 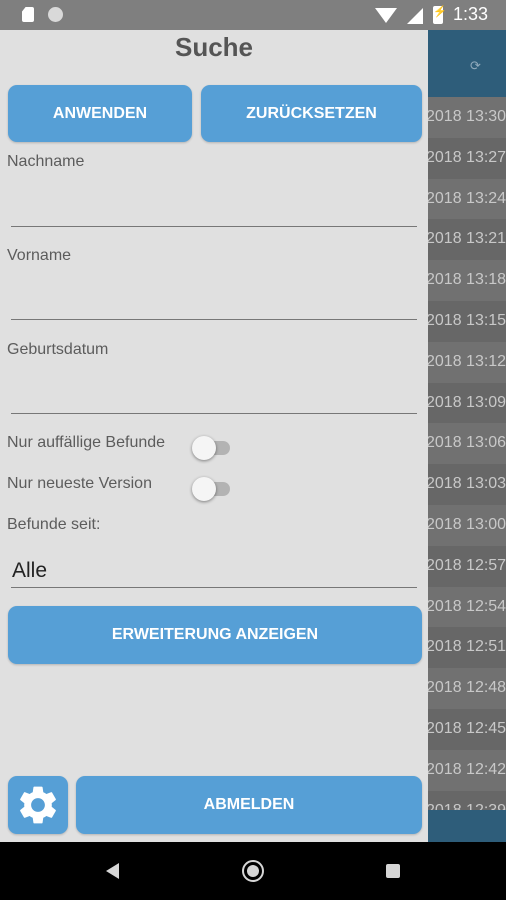 What do you see at coordinates (311, 113) in the screenshot?
I see `reset-button: ZURÜCKSETZEN` at bounding box center [311, 113].